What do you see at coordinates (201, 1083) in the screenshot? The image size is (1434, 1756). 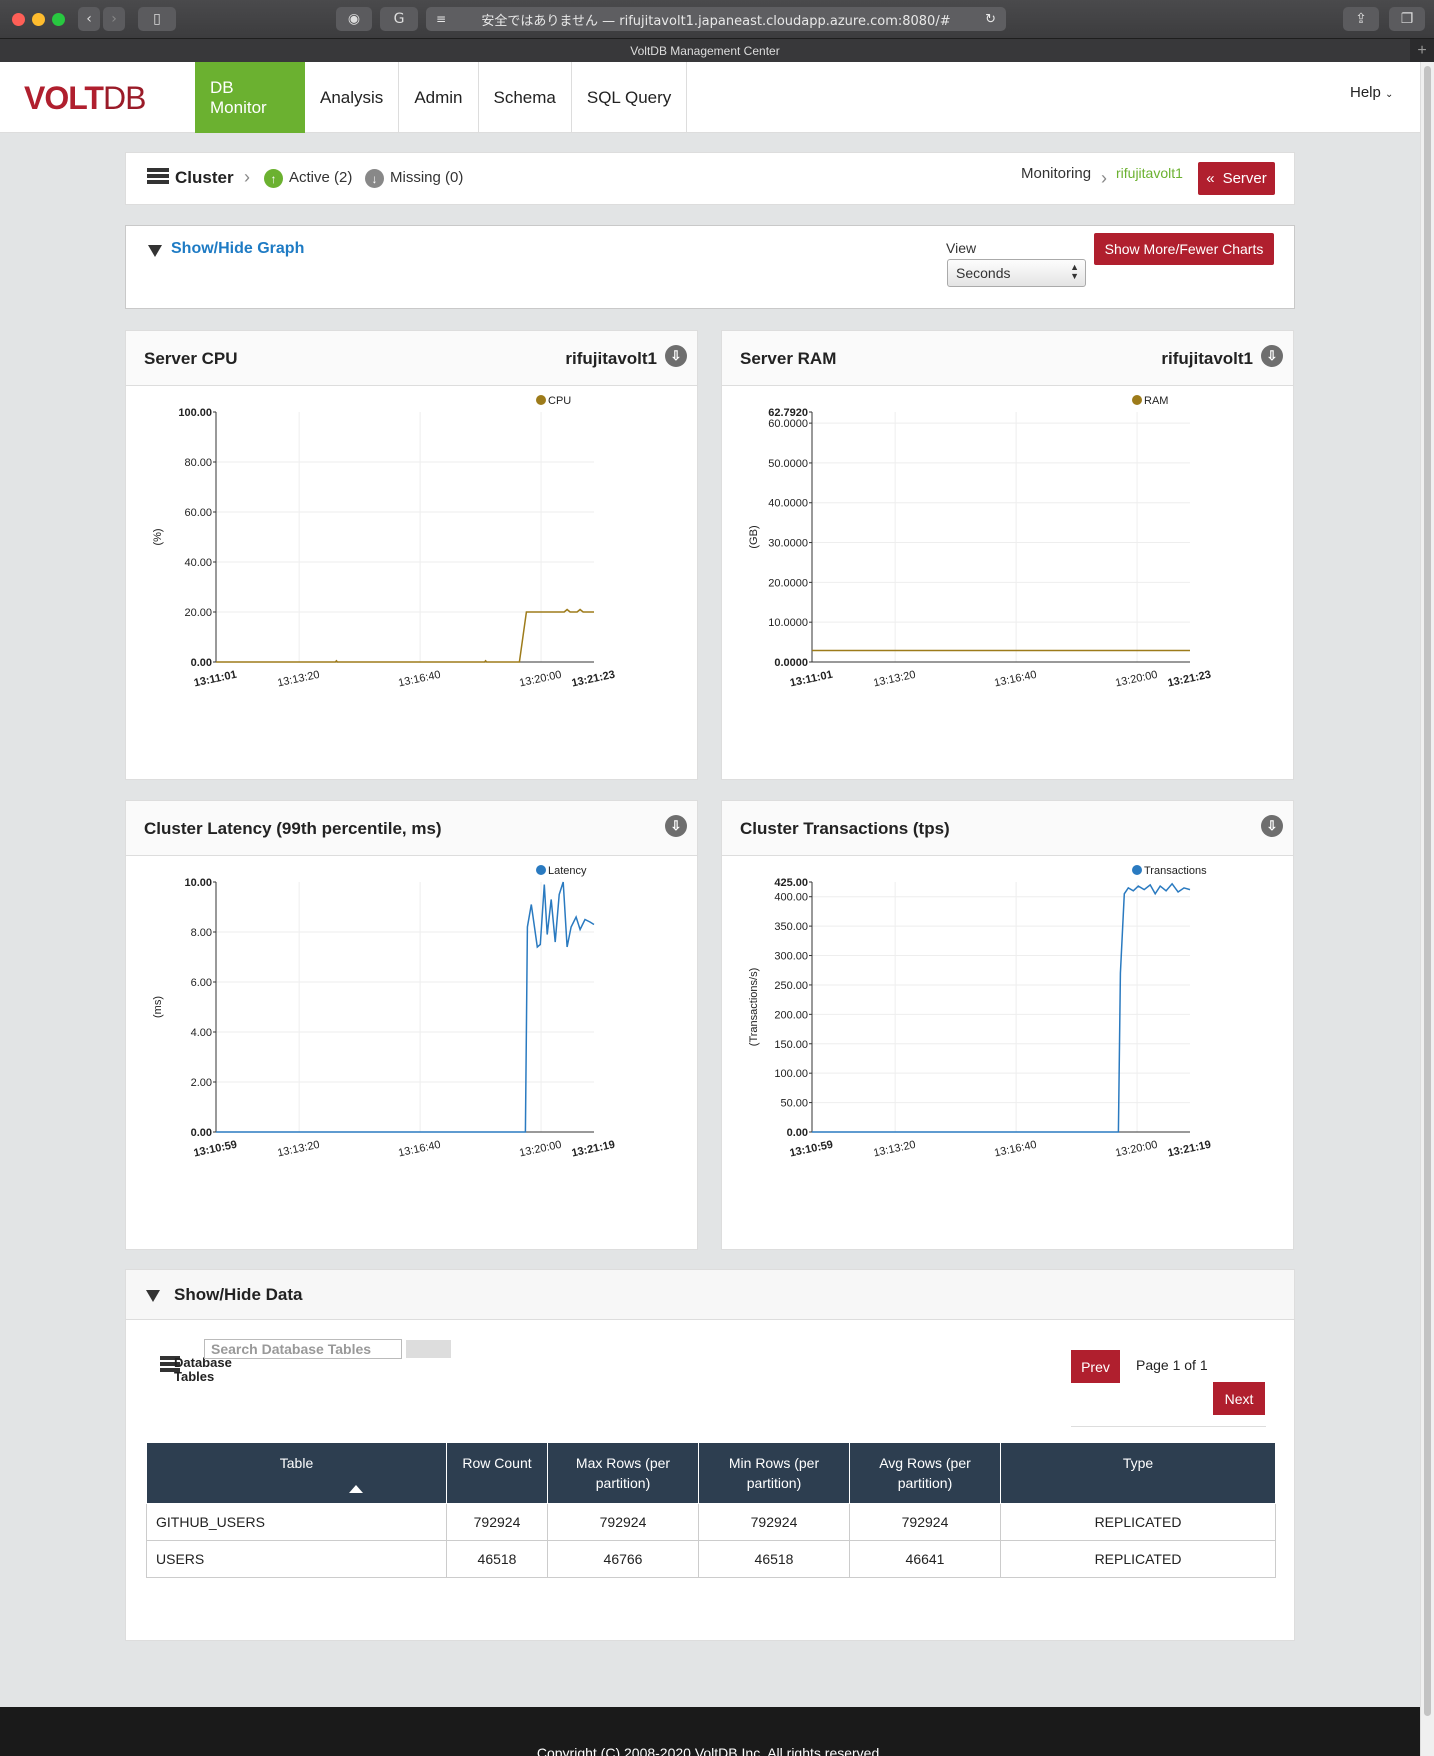 I see `y-tick-label: 2.00` at bounding box center [201, 1083].